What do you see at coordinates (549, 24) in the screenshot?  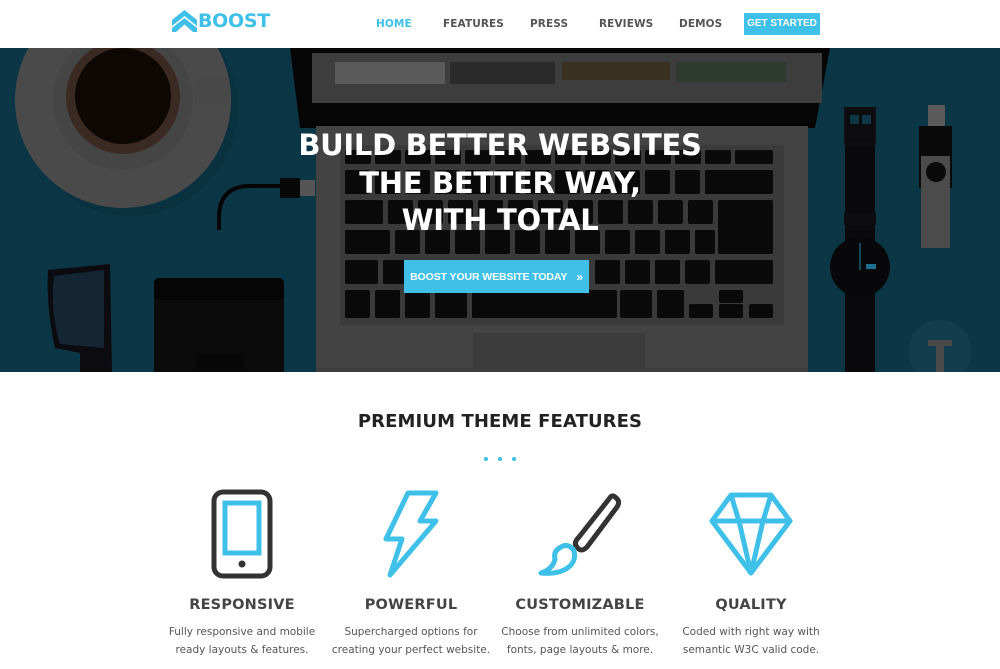 I see `nav-press: PRESS` at bounding box center [549, 24].